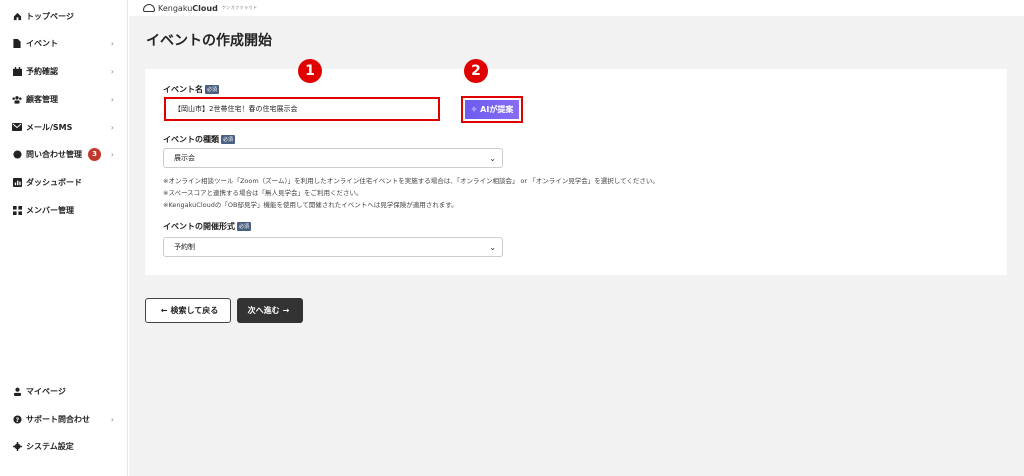 Image resolution: width=1024 pixels, height=476 pixels. What do you see at coordinates (184, 247) in the screenshot?
I see `format-select-value: 予約制` at bounding box center [184, 247].